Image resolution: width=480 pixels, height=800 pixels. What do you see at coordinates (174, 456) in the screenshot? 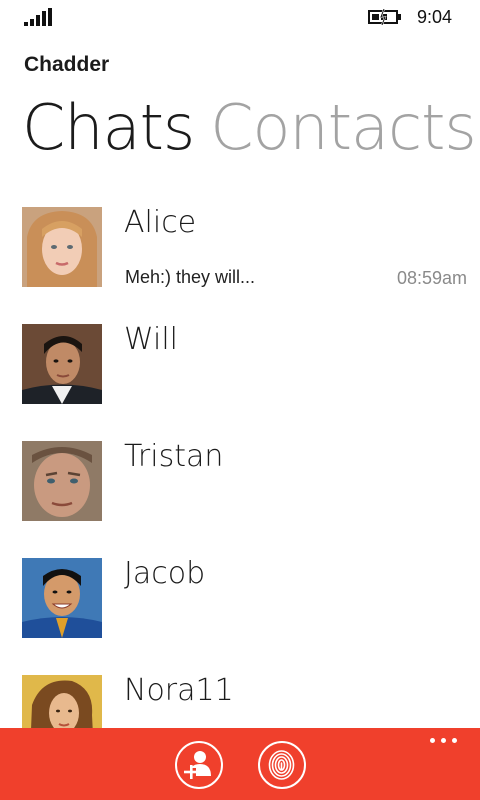
I see `contact-name: Tristan` at bounding box center [174, 456].